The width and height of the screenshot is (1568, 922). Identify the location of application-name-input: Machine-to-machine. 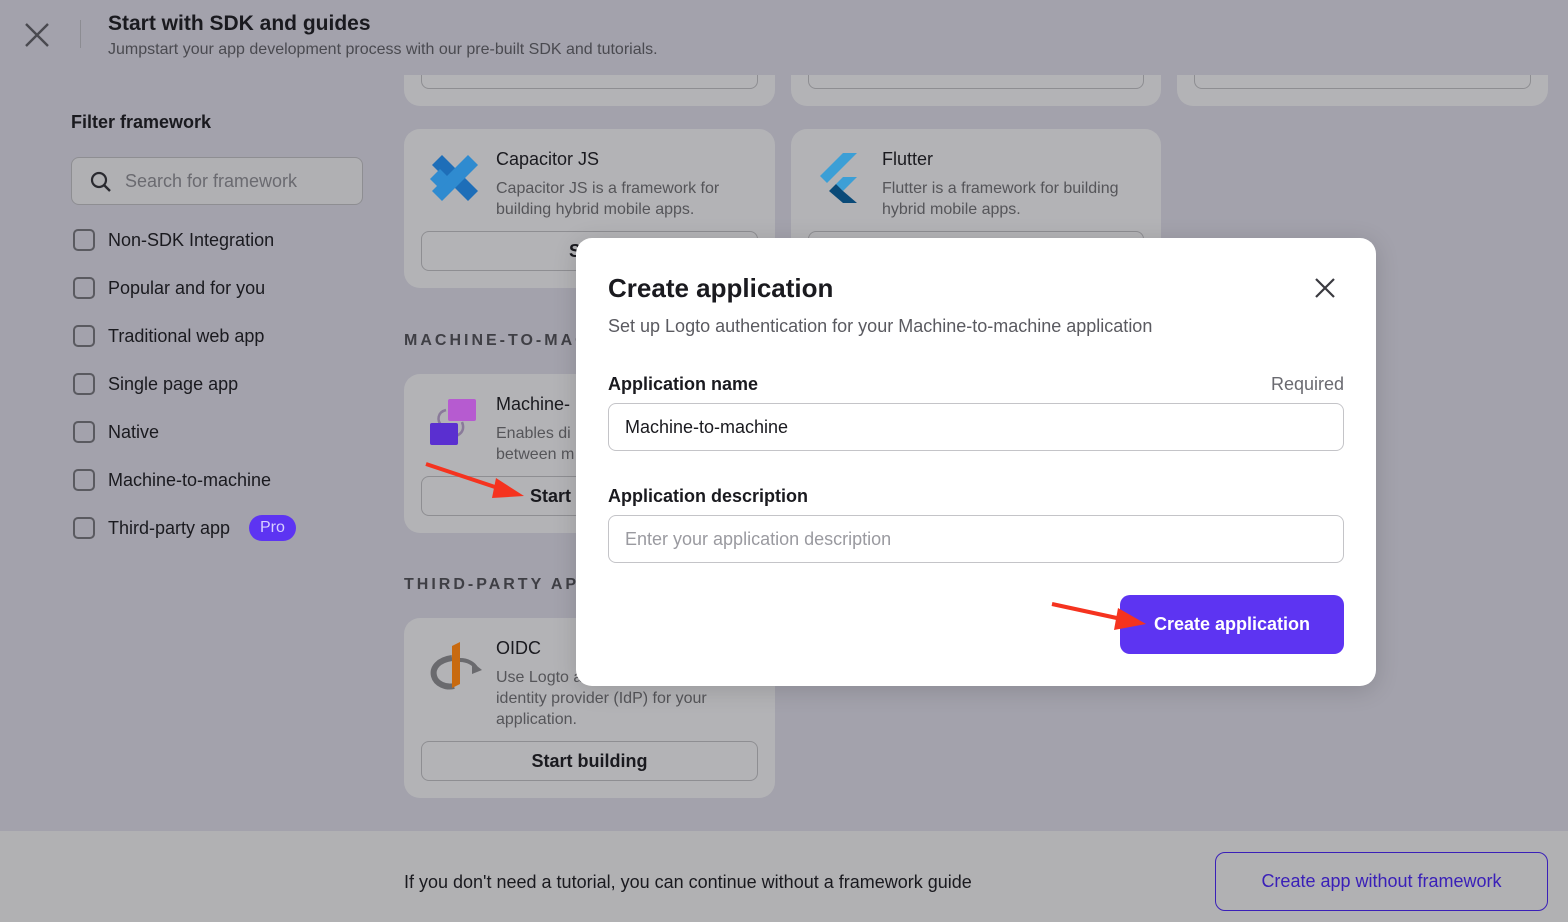
(976, 427).